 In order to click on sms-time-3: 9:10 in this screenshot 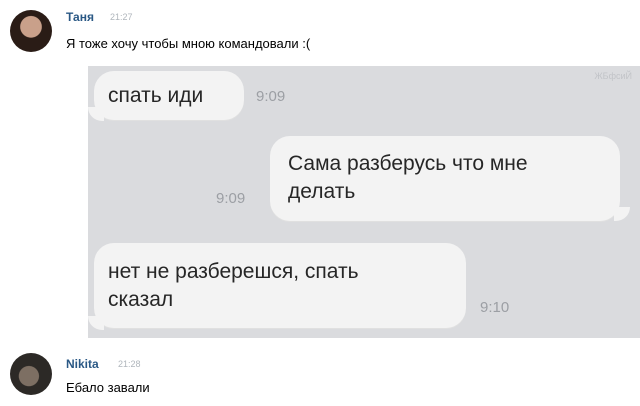, I will do `click(495, 307)`.